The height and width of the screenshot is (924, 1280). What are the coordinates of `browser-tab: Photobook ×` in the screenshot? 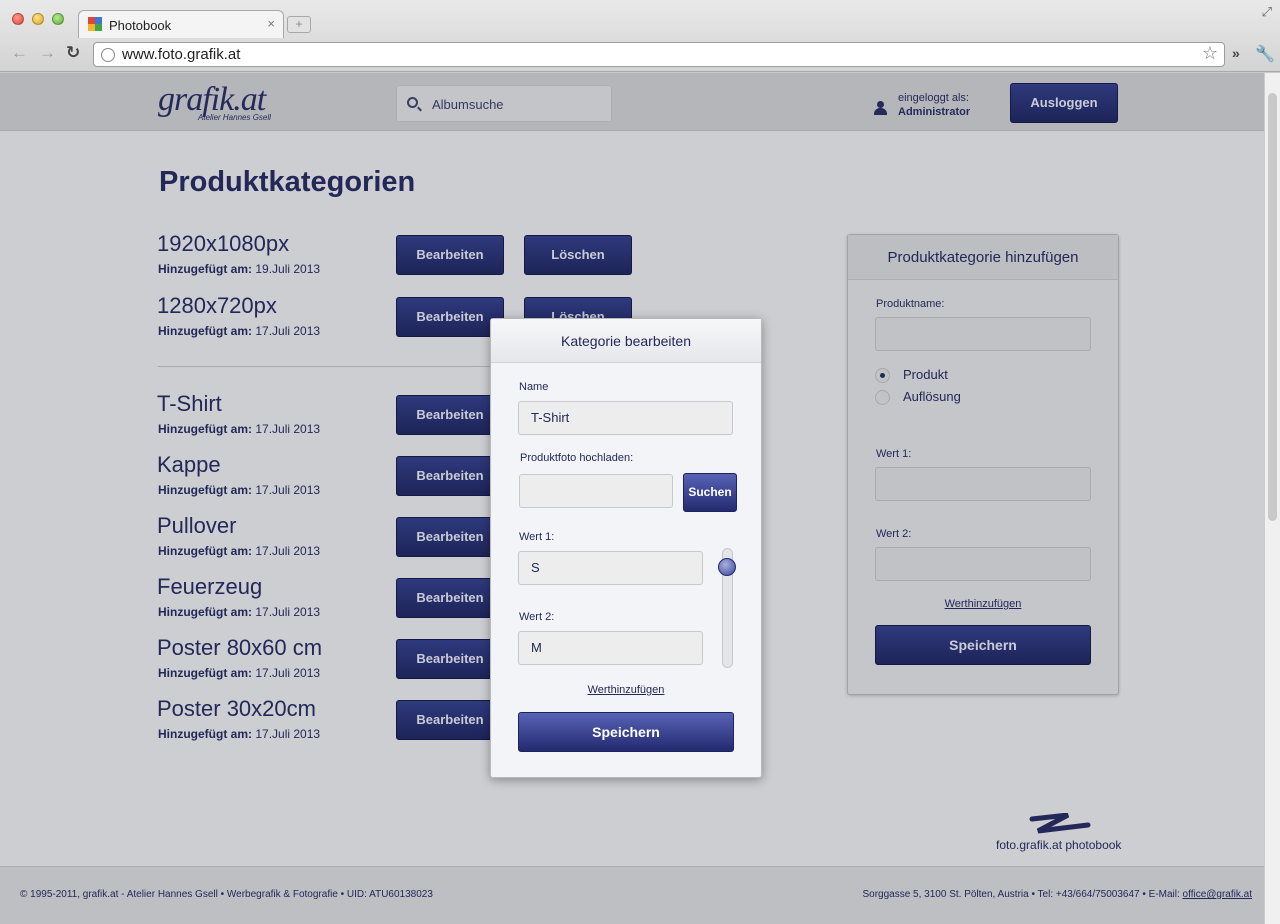 It's located at (181, 24).